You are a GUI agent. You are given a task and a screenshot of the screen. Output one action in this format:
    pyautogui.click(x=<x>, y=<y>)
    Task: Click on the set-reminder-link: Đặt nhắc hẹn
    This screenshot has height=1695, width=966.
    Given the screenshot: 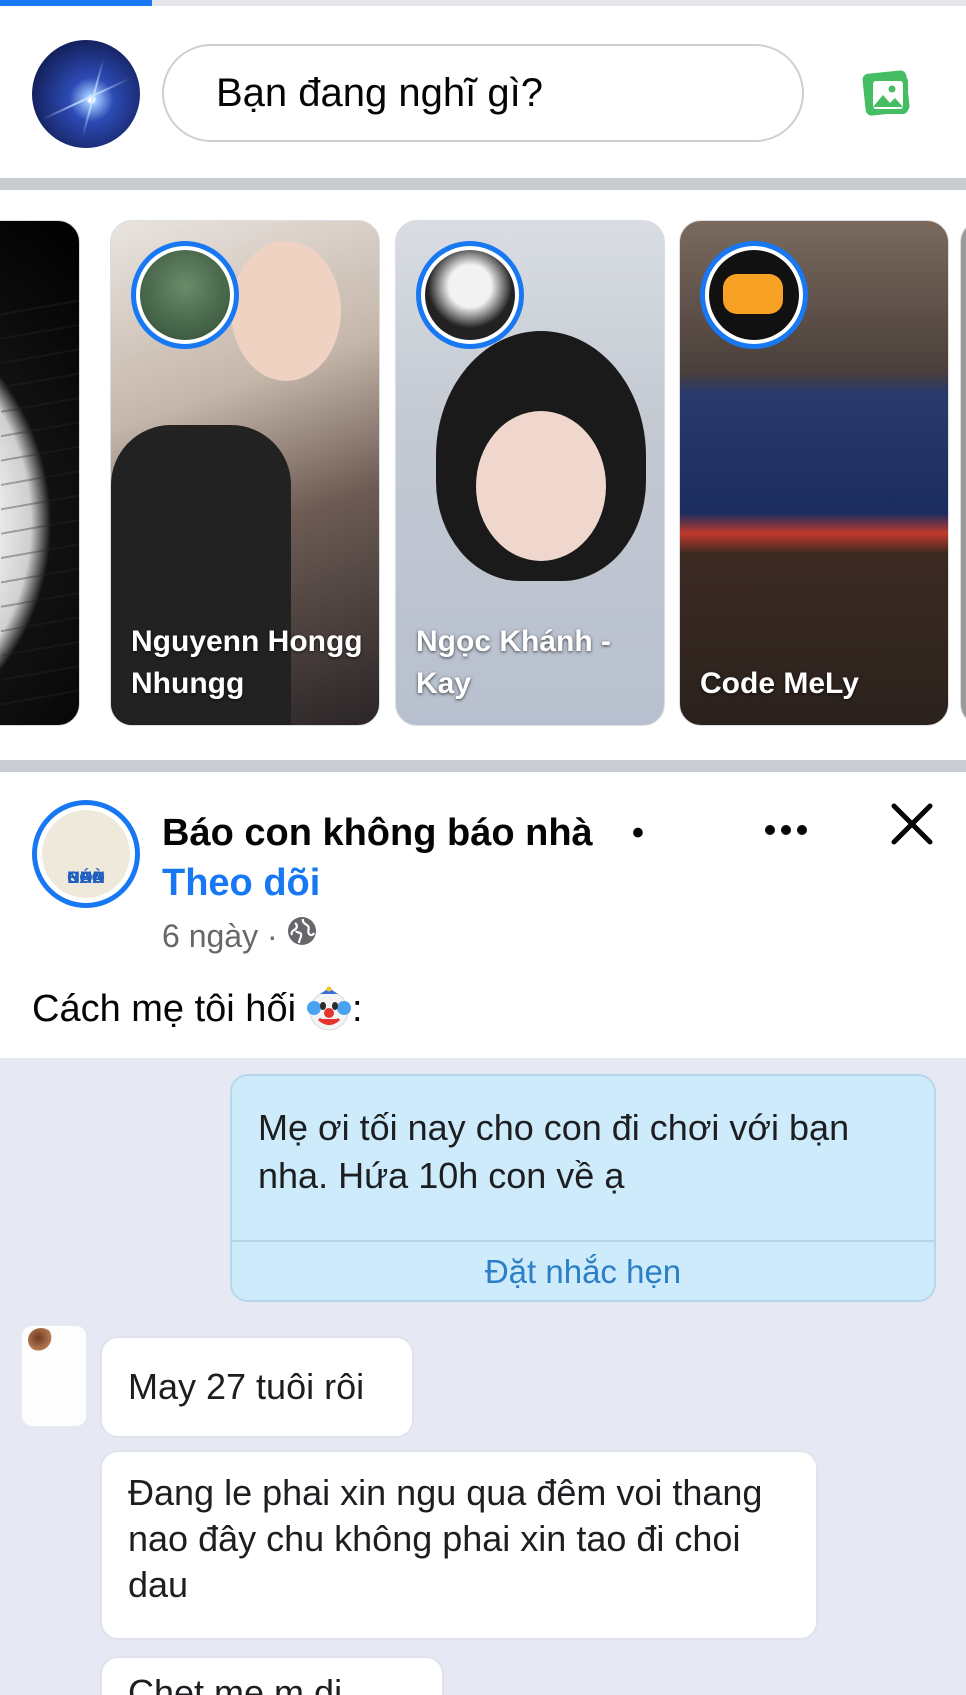 What is the action you would take?
    pyautogui.click(x=583, y=1271)
    